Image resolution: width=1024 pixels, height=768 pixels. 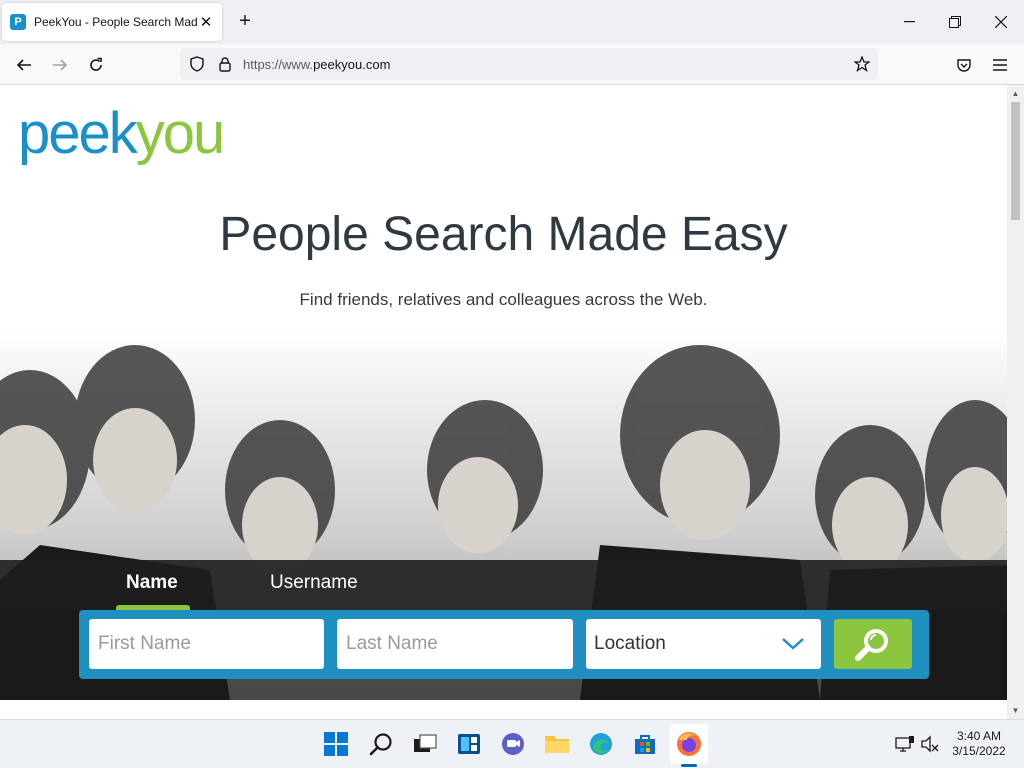 I want to click on microsoft-store-icon, so click(x=645, y=744).